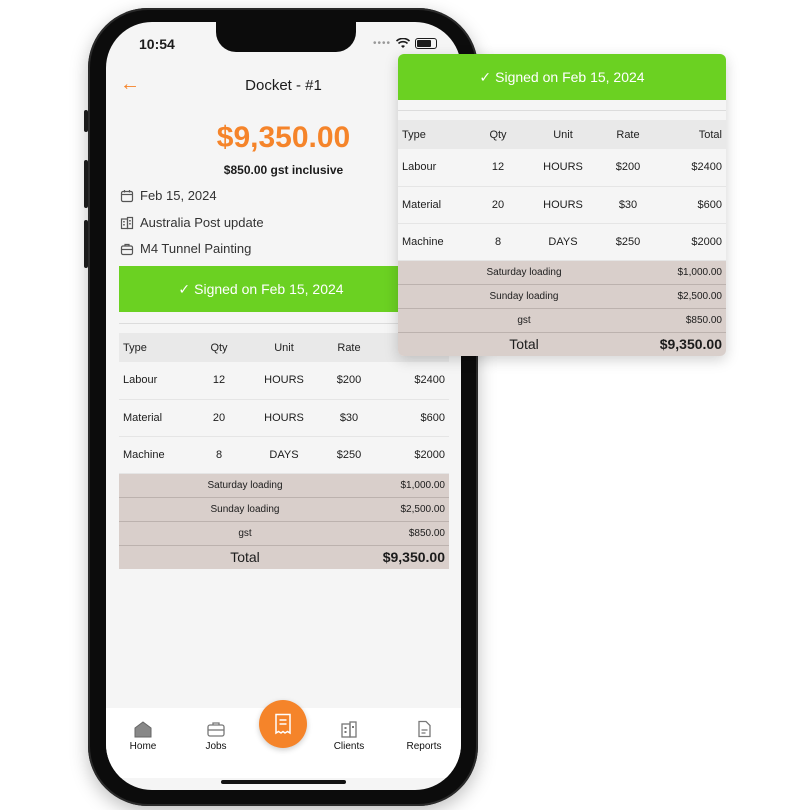 This screenshot has height=810, width=800. I want to click on volume-down-button, so click(86, 244).